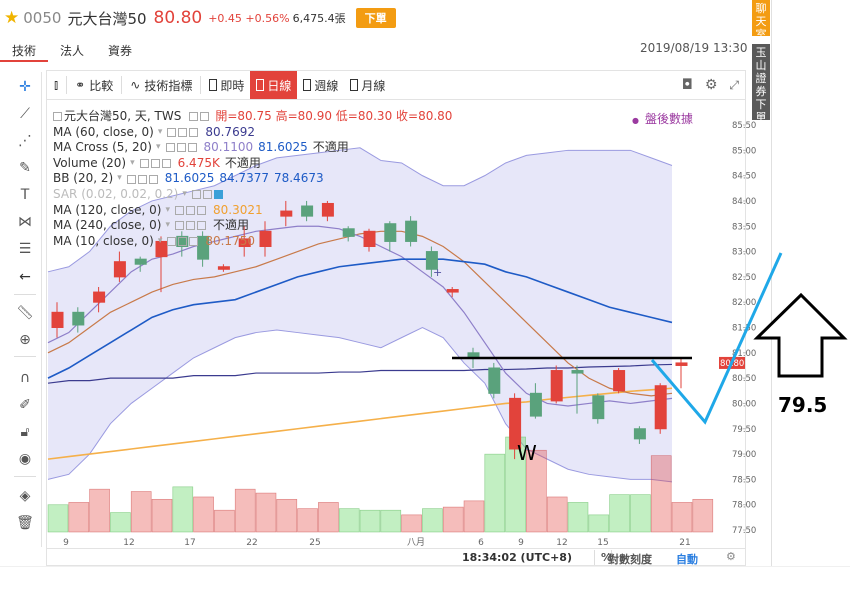  I want to click on legend-value: 80.1750, so click(230, 240).